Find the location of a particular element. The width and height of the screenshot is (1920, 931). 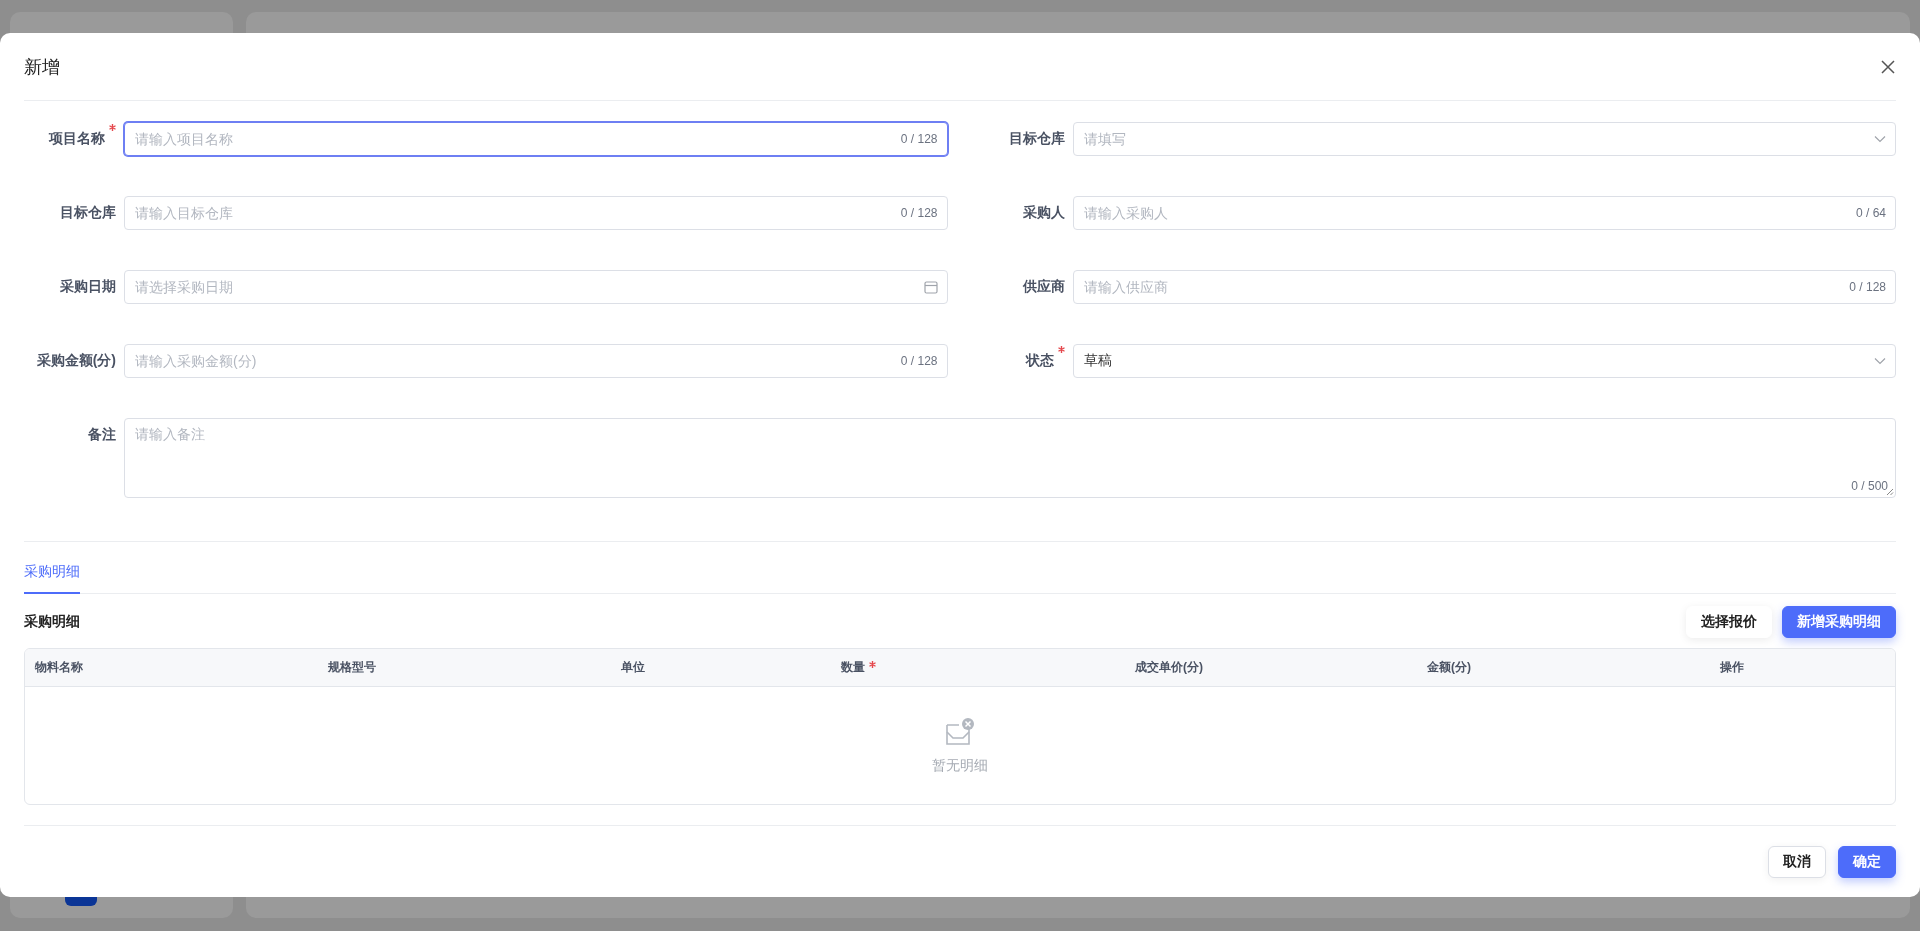

field-label: 供应商 is located at coordinates (1043, 287).